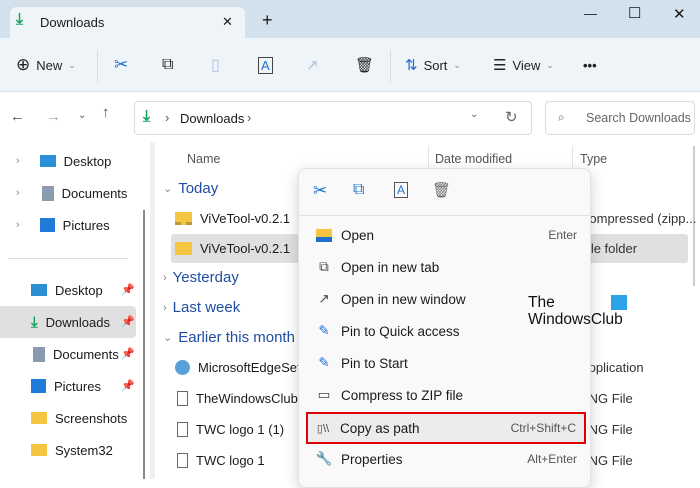 Image resolution: width=700 pixels, height=488 pixels. I want to click on cut-icon: ✂, so click(320, 191).